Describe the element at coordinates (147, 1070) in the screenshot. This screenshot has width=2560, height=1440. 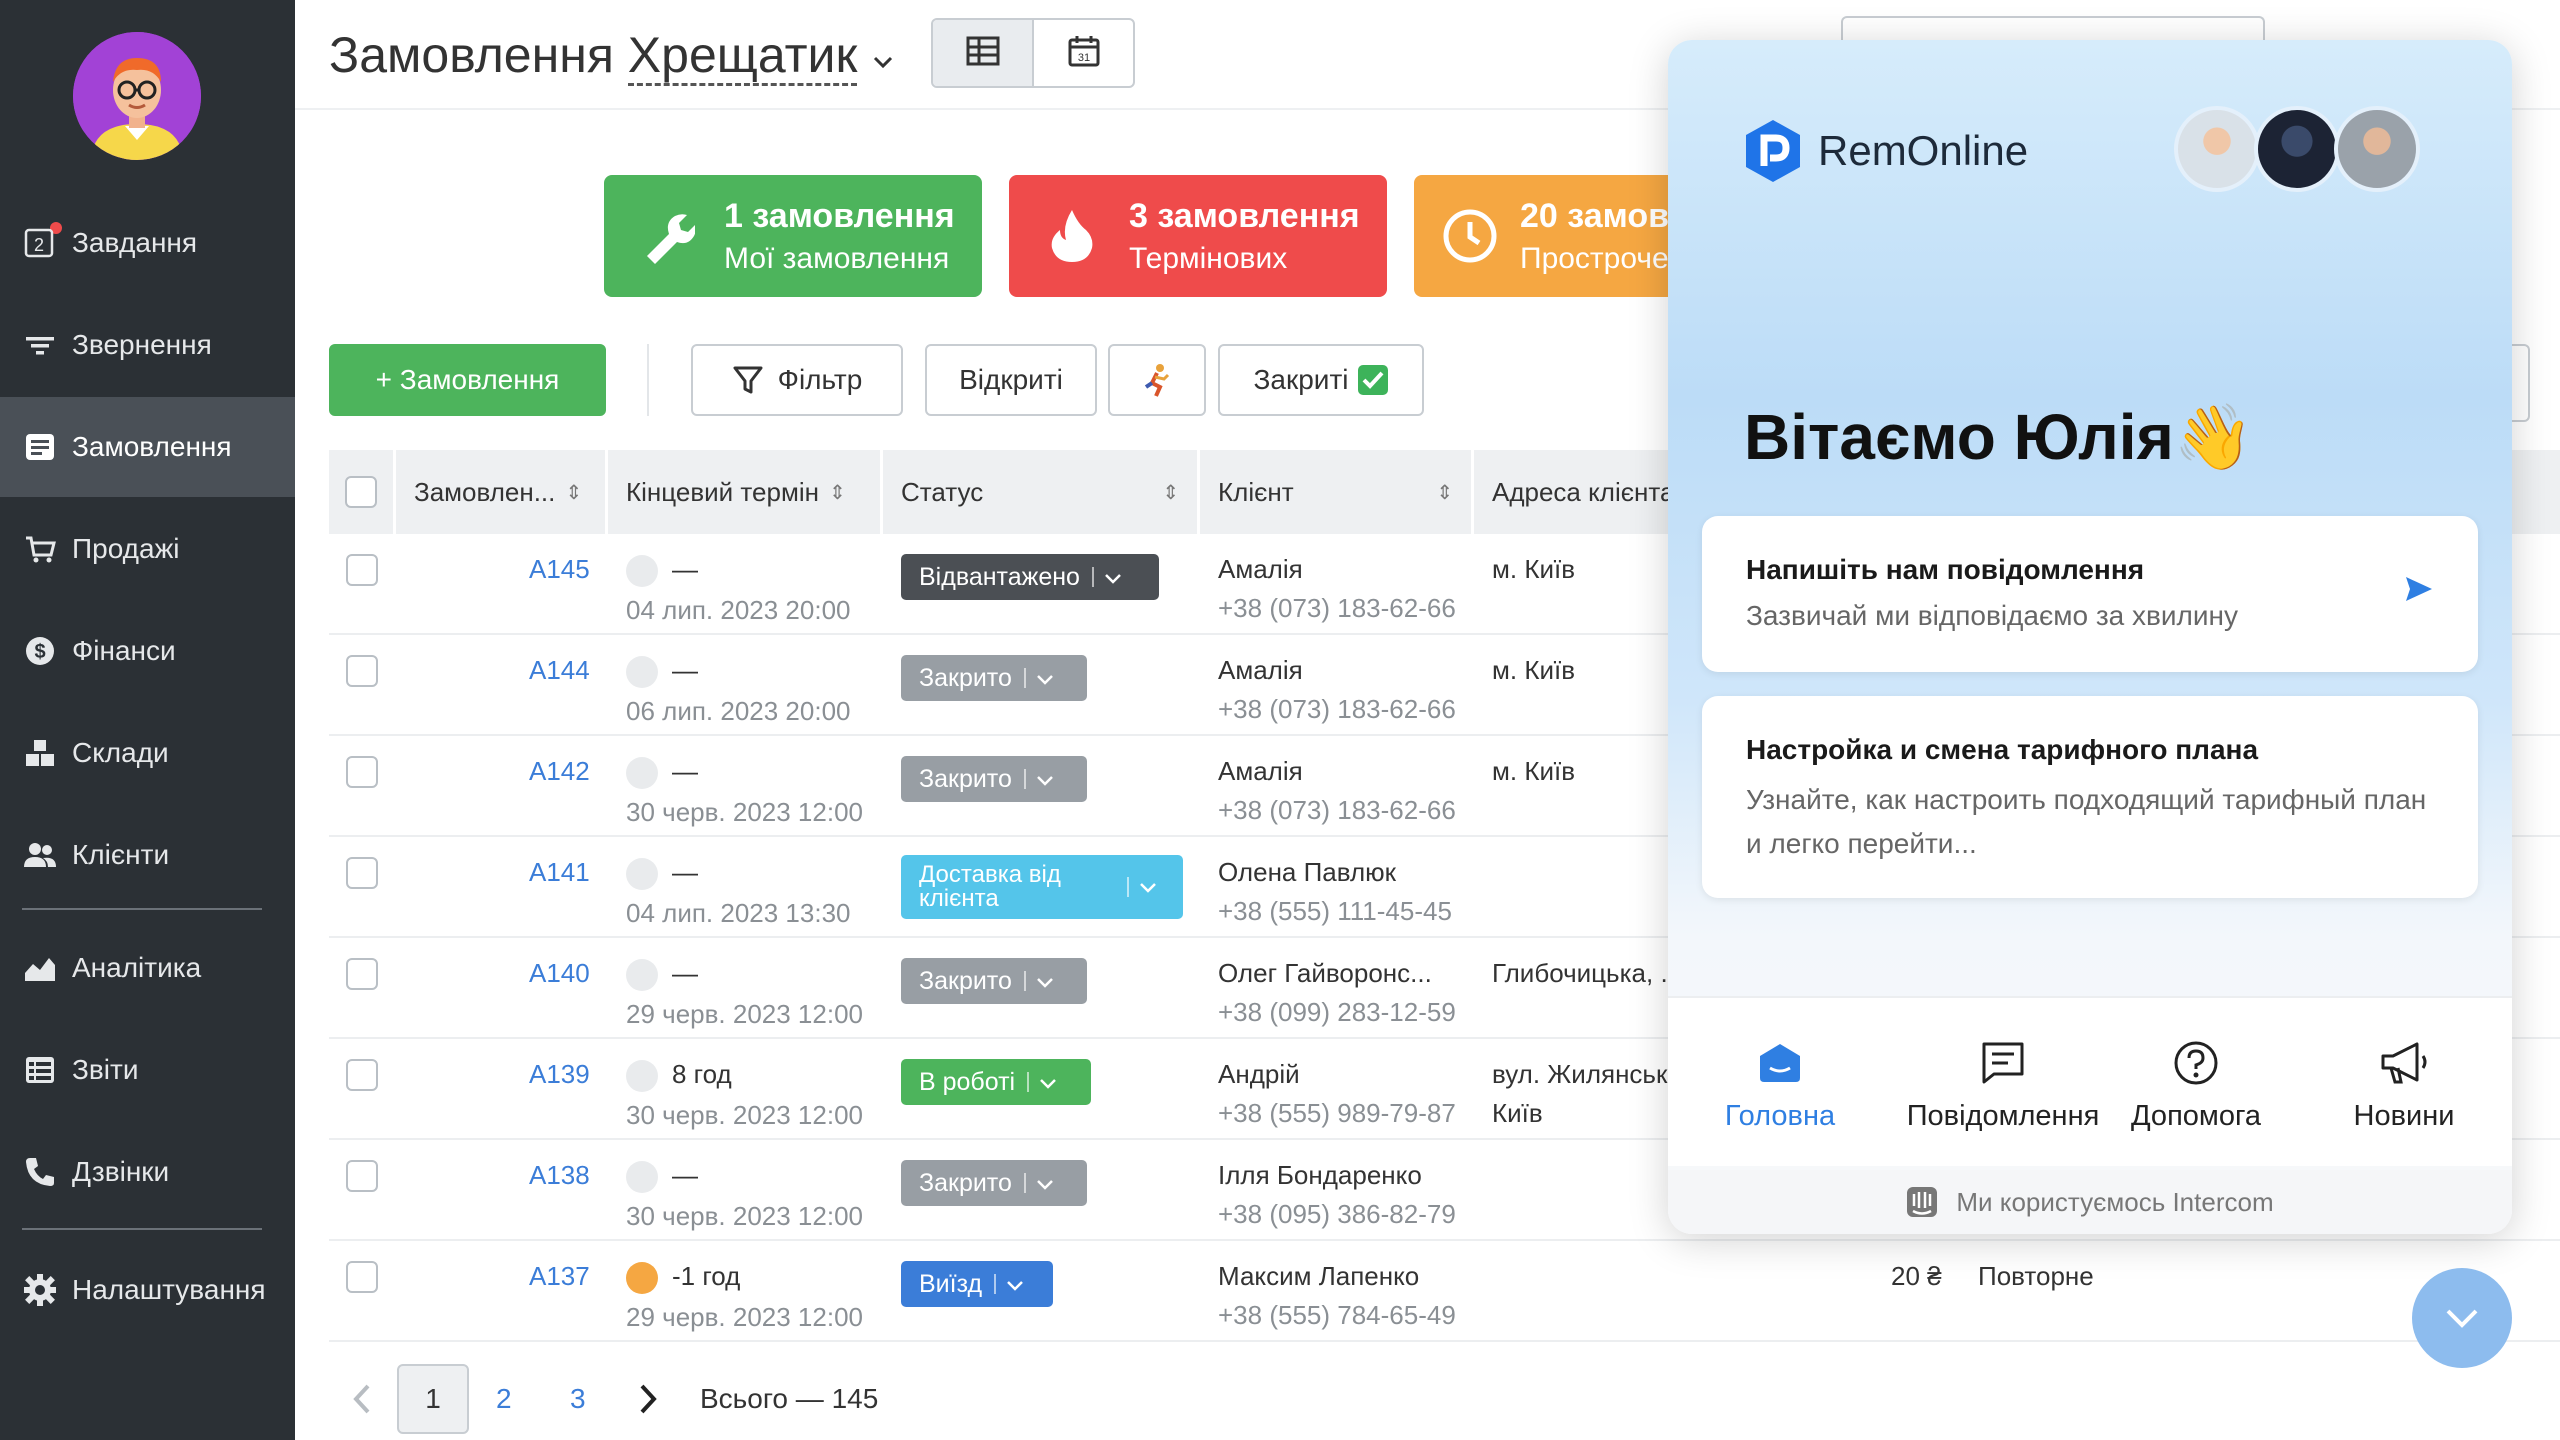
I see `sidebar-item-reports: Звіти` at that location.